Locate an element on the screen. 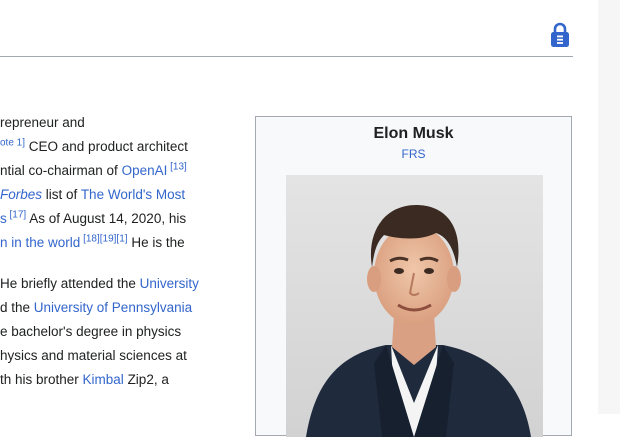 This screenshot has width=620, height=442. article-link: University of Pennsylvania is located at coordinates (113, 307).